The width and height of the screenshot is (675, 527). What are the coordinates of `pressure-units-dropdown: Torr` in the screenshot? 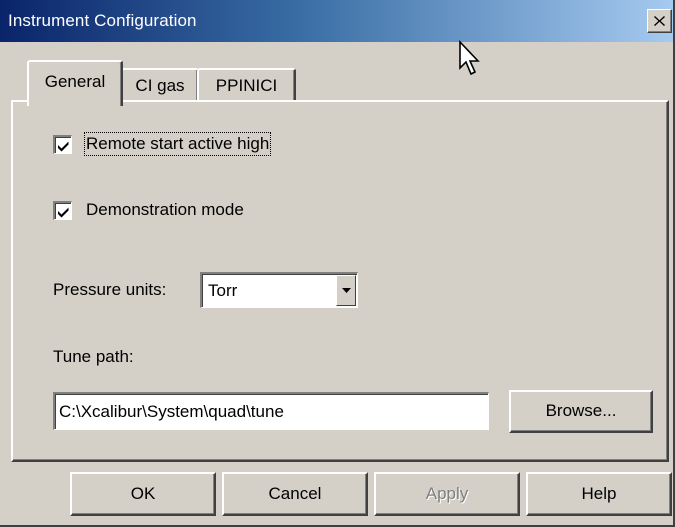 It's located at (279, 290).